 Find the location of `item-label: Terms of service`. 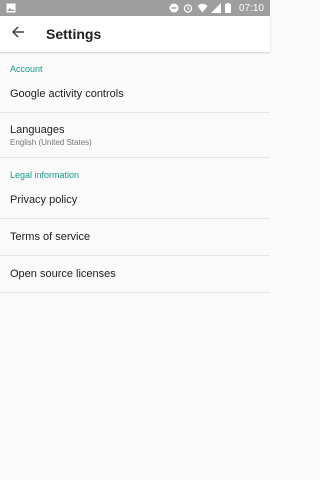

item-label: Terms of service is located at coordinates (50, 237).